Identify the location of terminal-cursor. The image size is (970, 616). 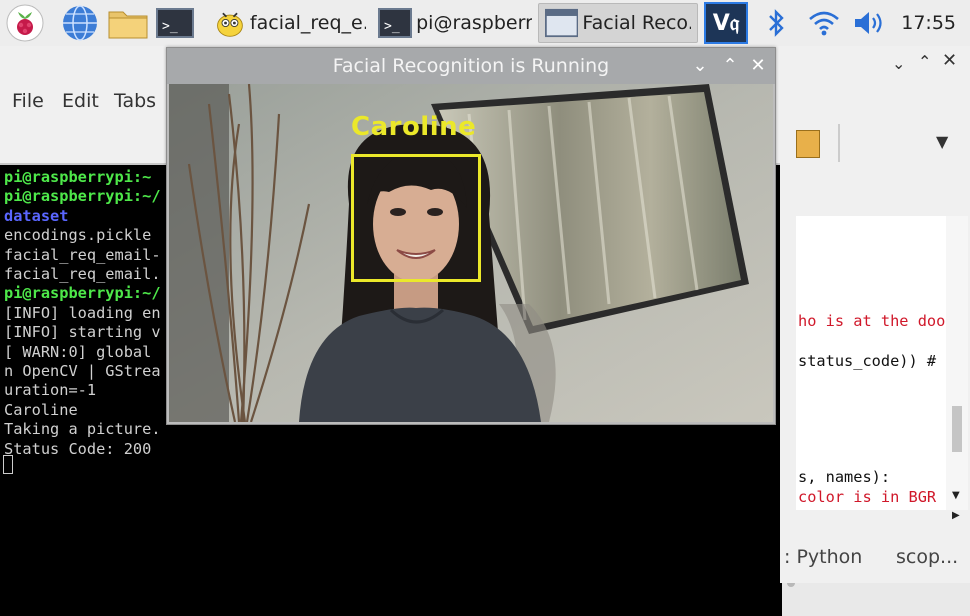
(8, 464).